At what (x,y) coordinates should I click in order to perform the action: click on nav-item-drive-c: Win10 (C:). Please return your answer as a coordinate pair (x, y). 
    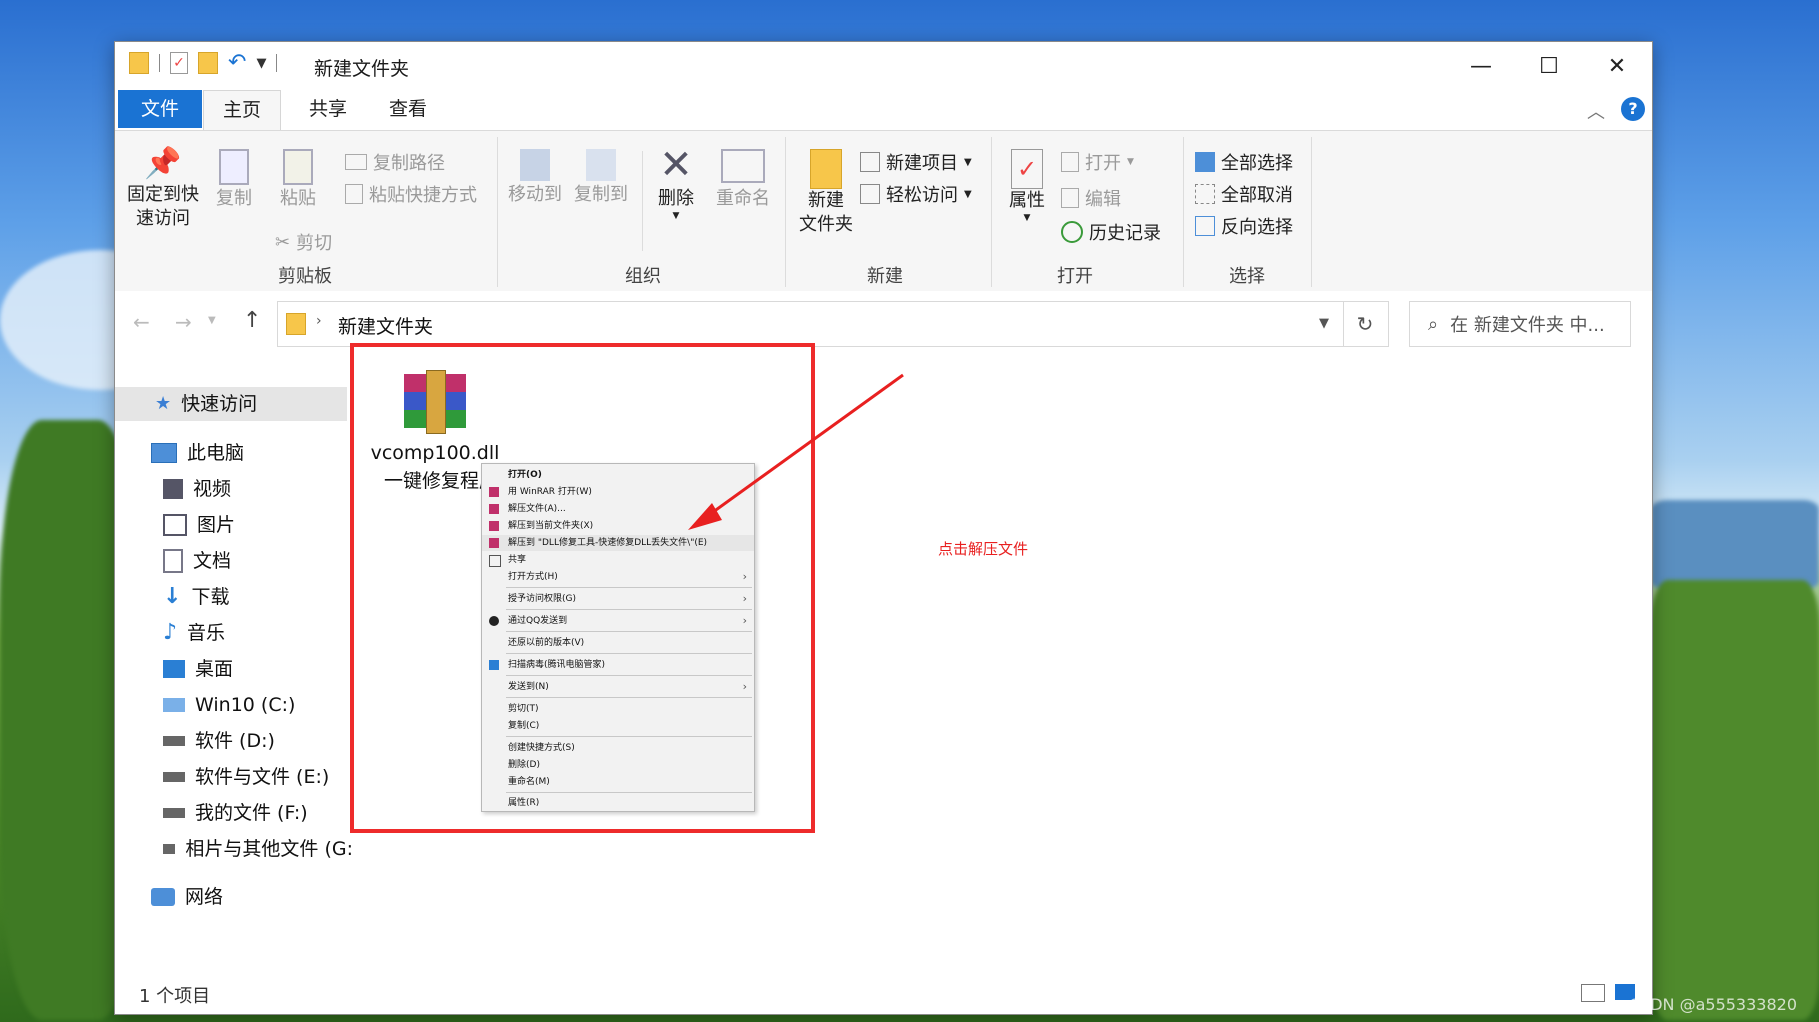
    Looking at the image, I should click on (229, 705).